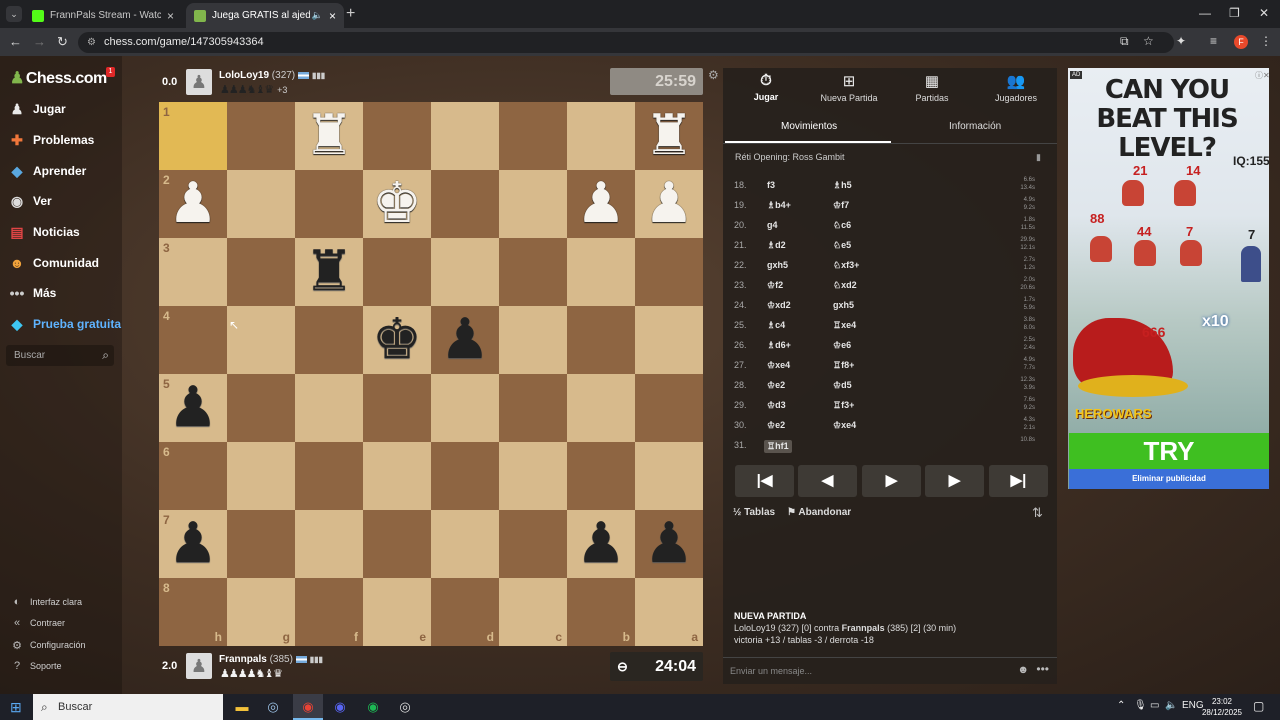  Describe the element at coordinates (842, 225) in the screenshot. I see `black-move: ♘c6` at that location.